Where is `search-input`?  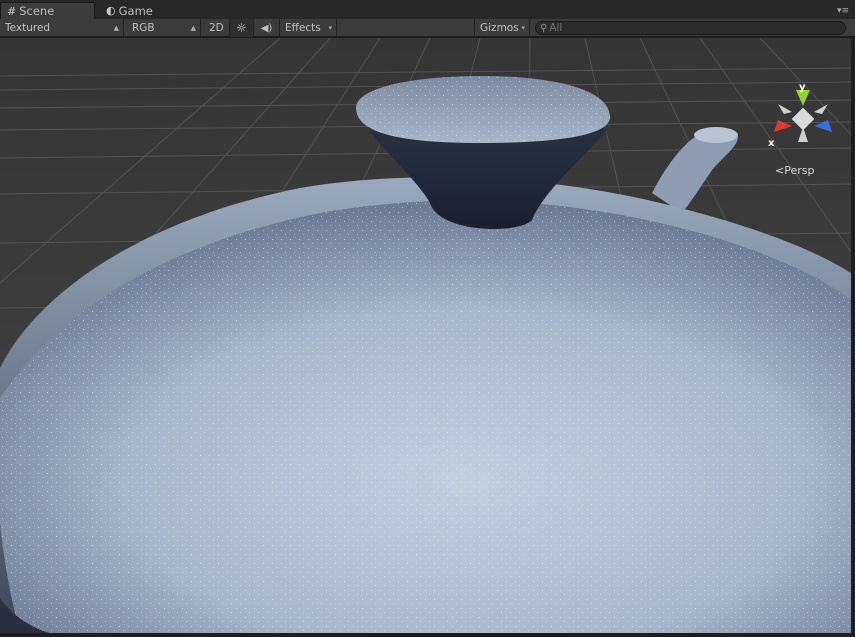 search-input is located at coordinates (689, 28).